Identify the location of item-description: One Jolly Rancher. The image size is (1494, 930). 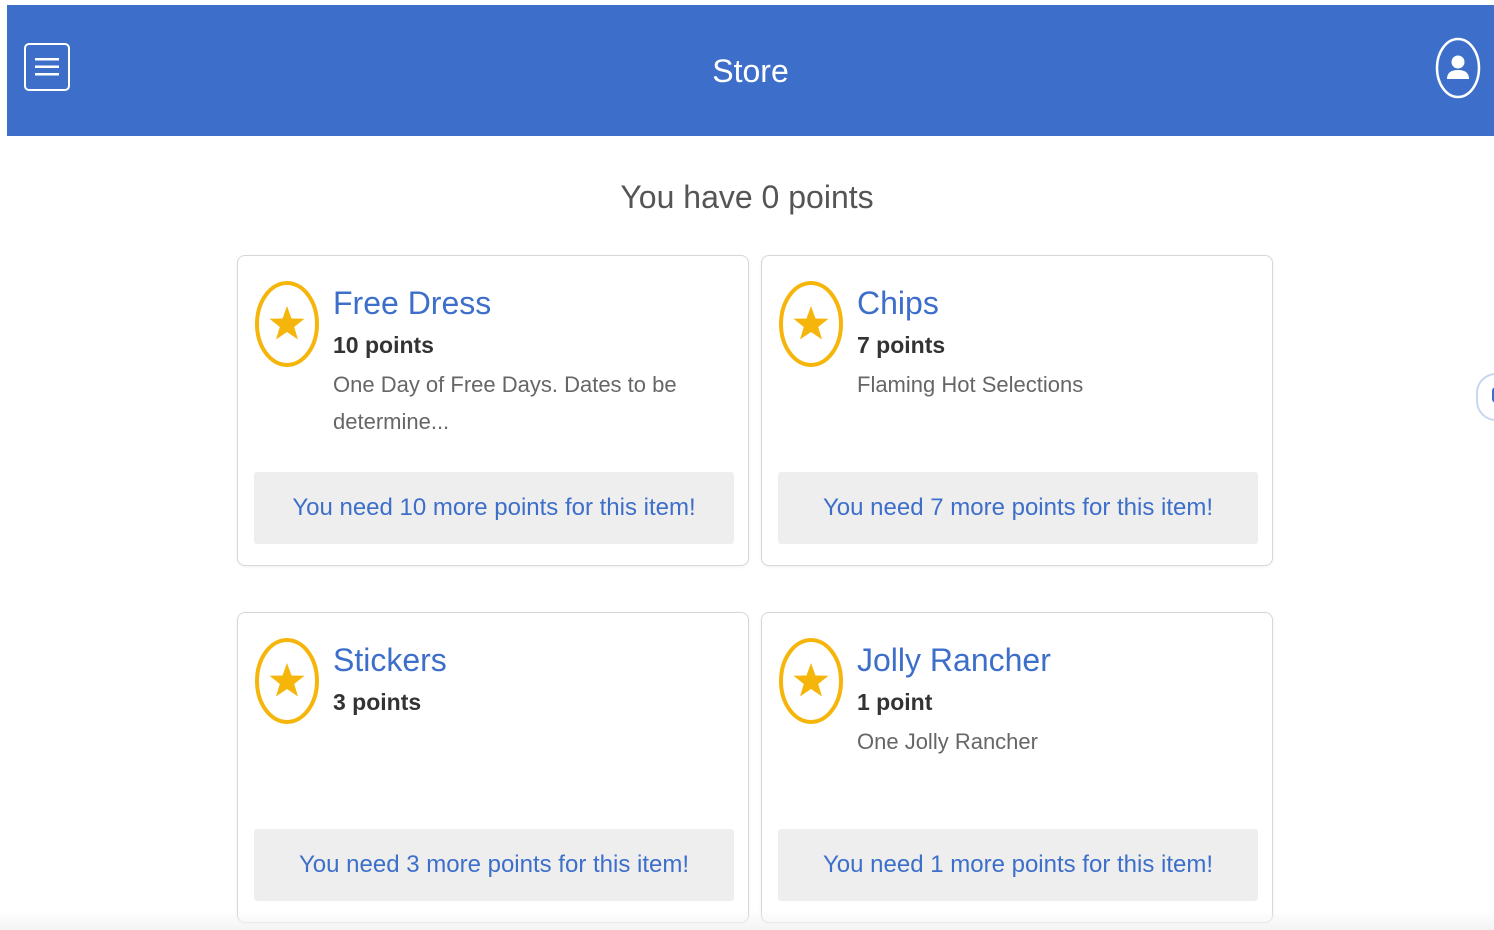
(947, 741).